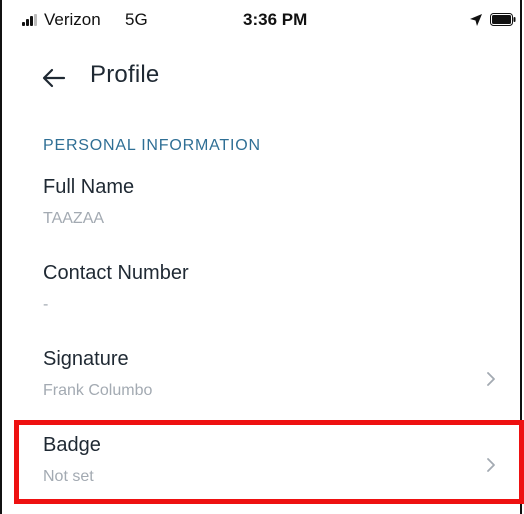 This screenshot has width=524, height=514. I want to click on battery-icon, so click(503, 19).